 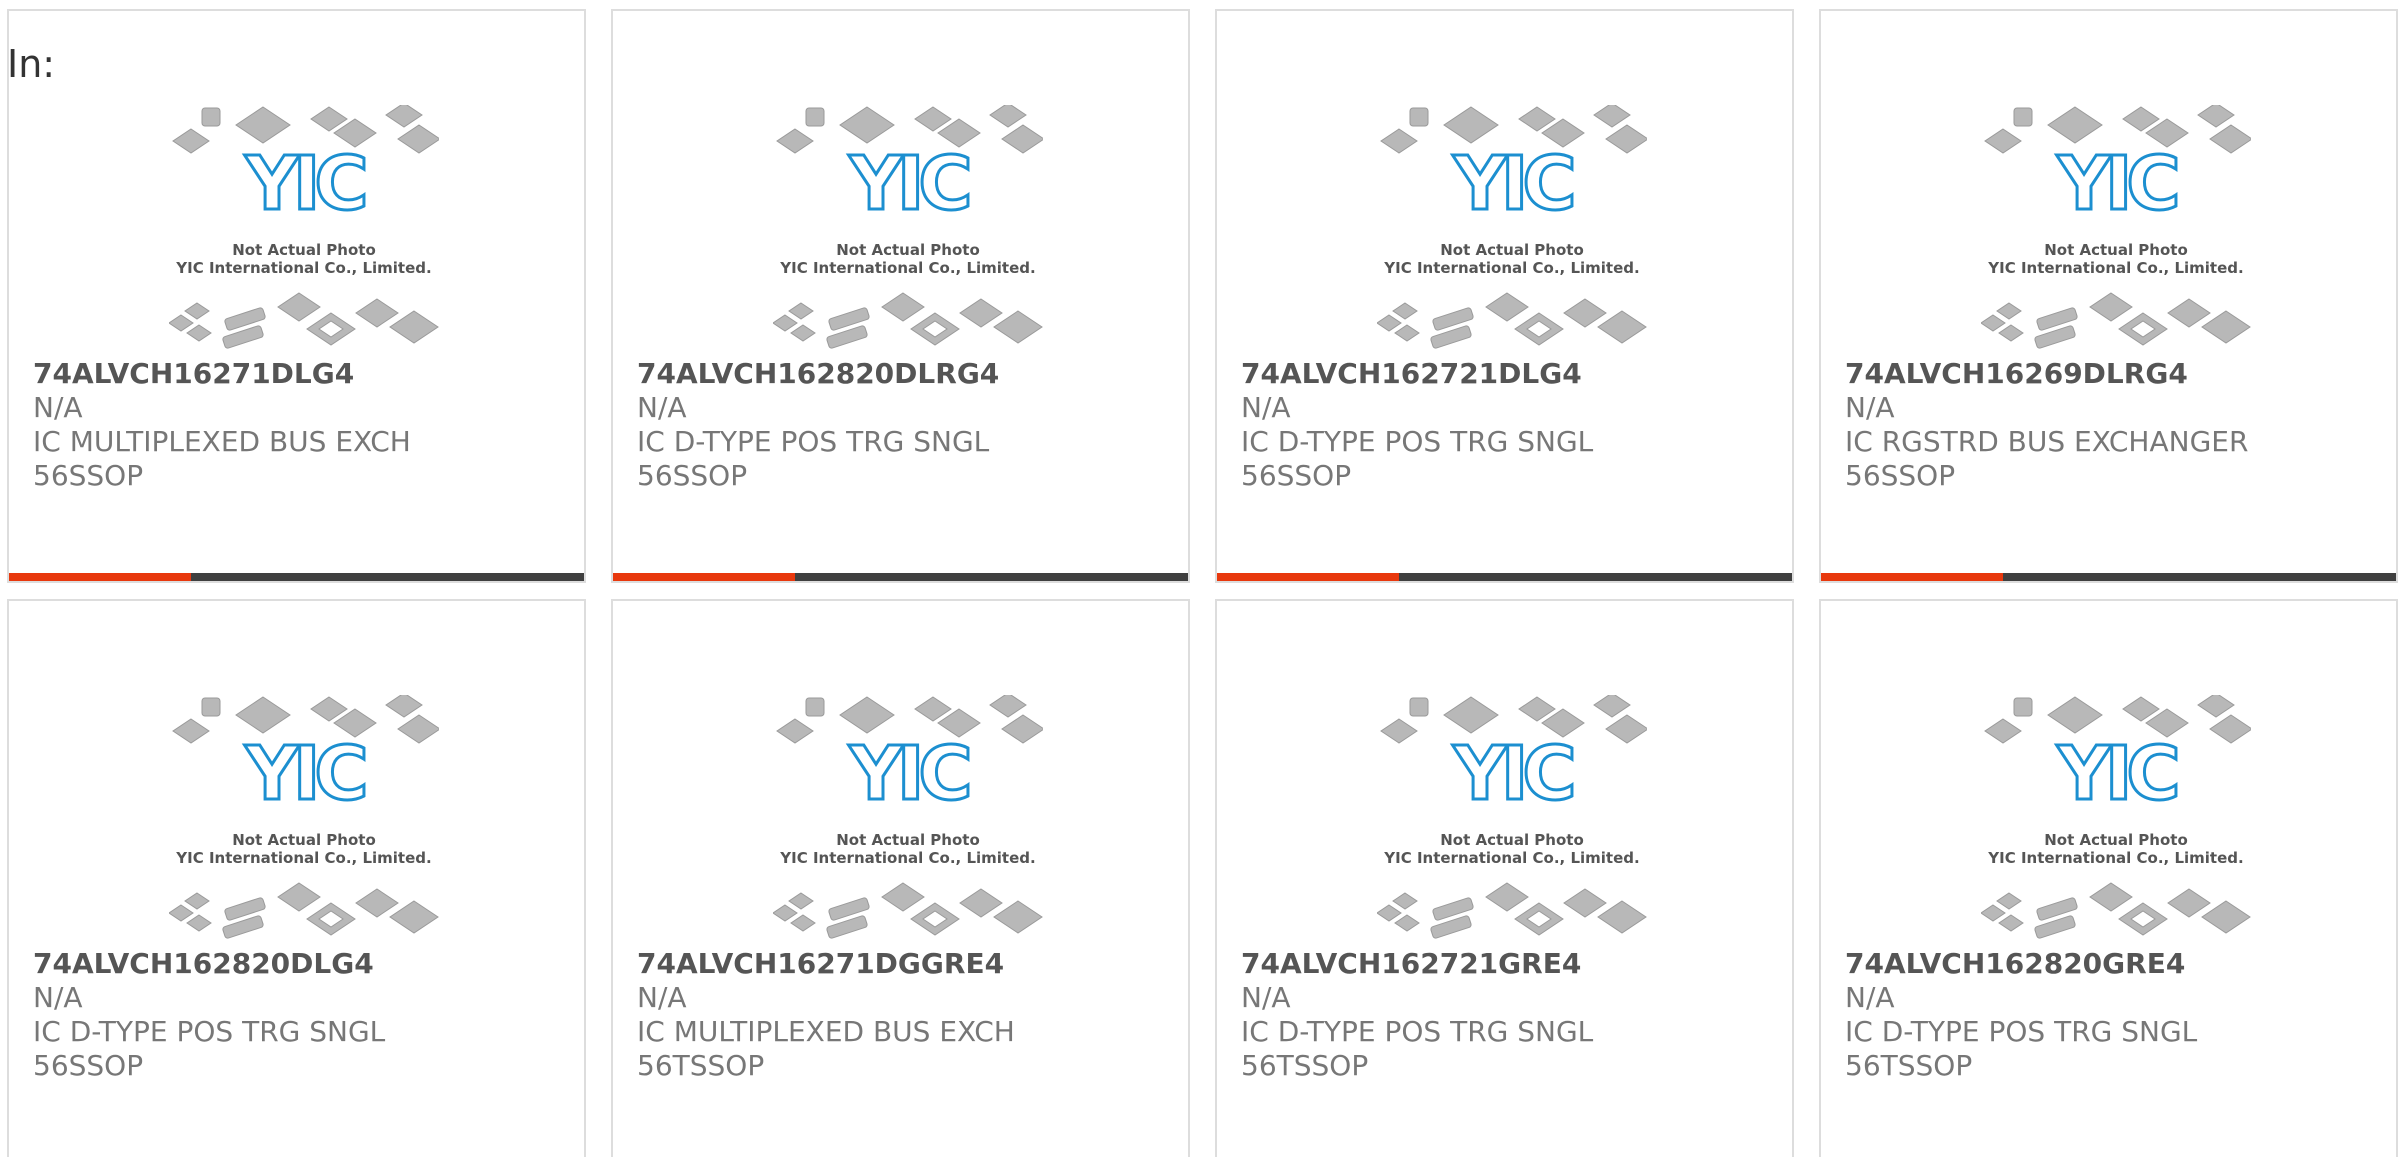 What do you see at coordinates (907, 374) in the screenshot?
I see `product-part-number: 74ALVCH162820DLRG4` at bounding box center [907, 374].